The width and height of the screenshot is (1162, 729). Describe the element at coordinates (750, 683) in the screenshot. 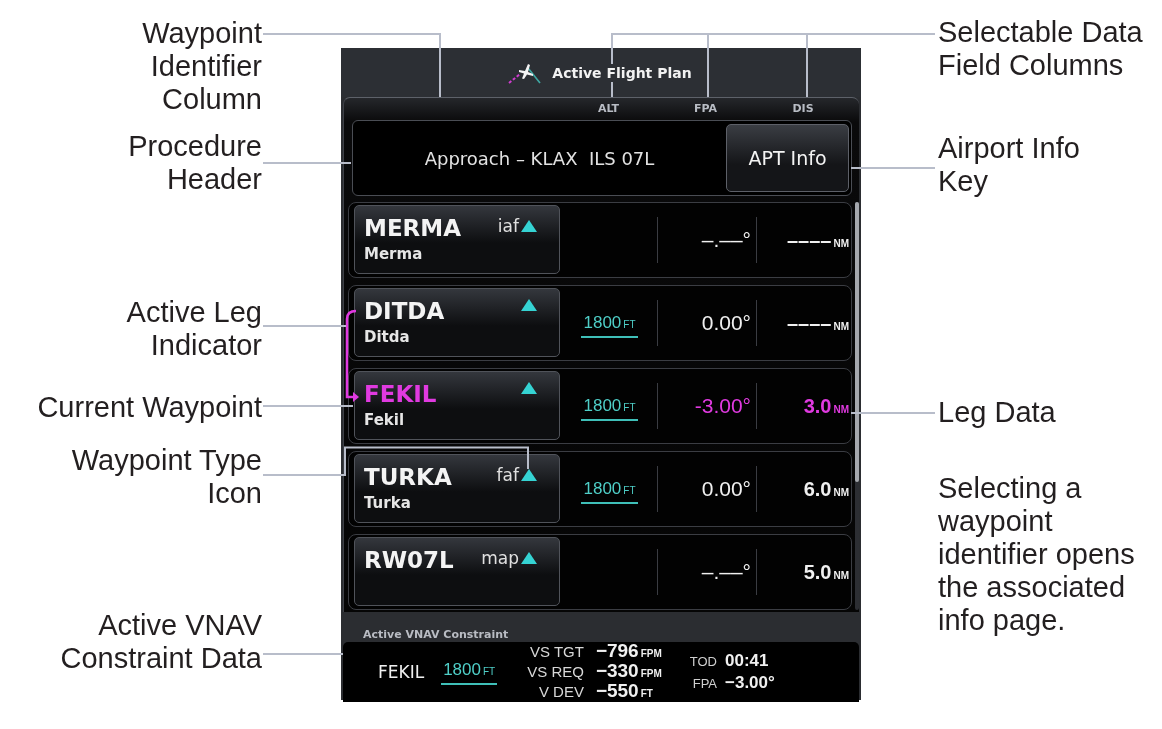

I see `timing-value: −3.00°` at that location.